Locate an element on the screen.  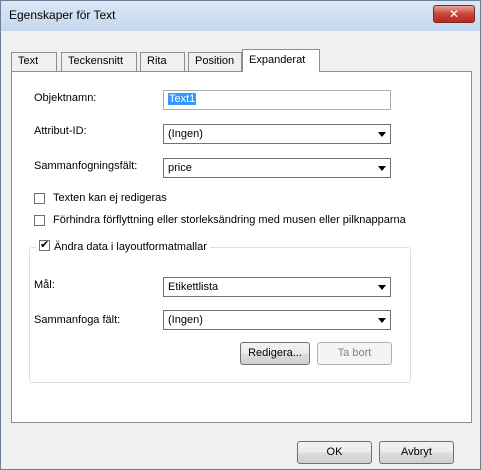
group-merge-field-label: Sammanfoga fält: is located at coordinates (77, 320).